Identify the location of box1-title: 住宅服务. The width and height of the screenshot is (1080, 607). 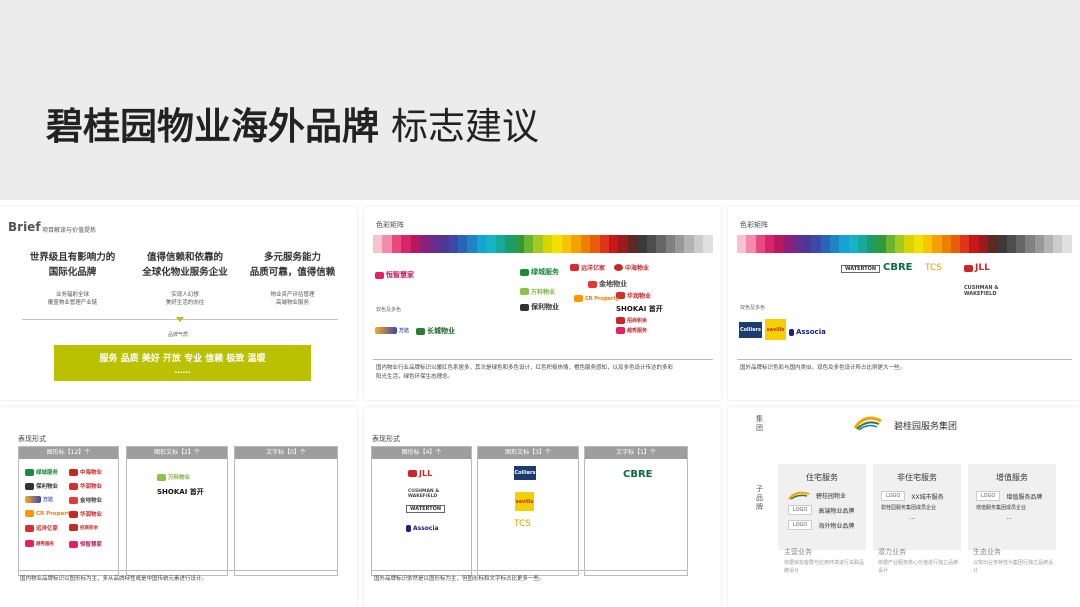
(822, 477).